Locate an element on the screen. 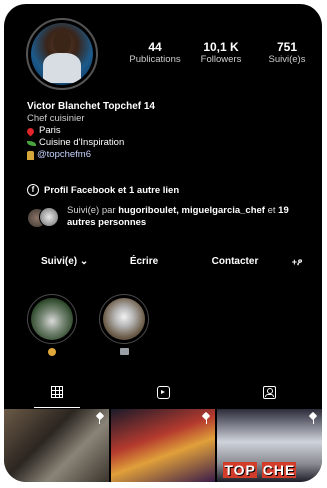  profile-name: Victor Blanchet Topchef 14 is located at coordinates (91, 106).